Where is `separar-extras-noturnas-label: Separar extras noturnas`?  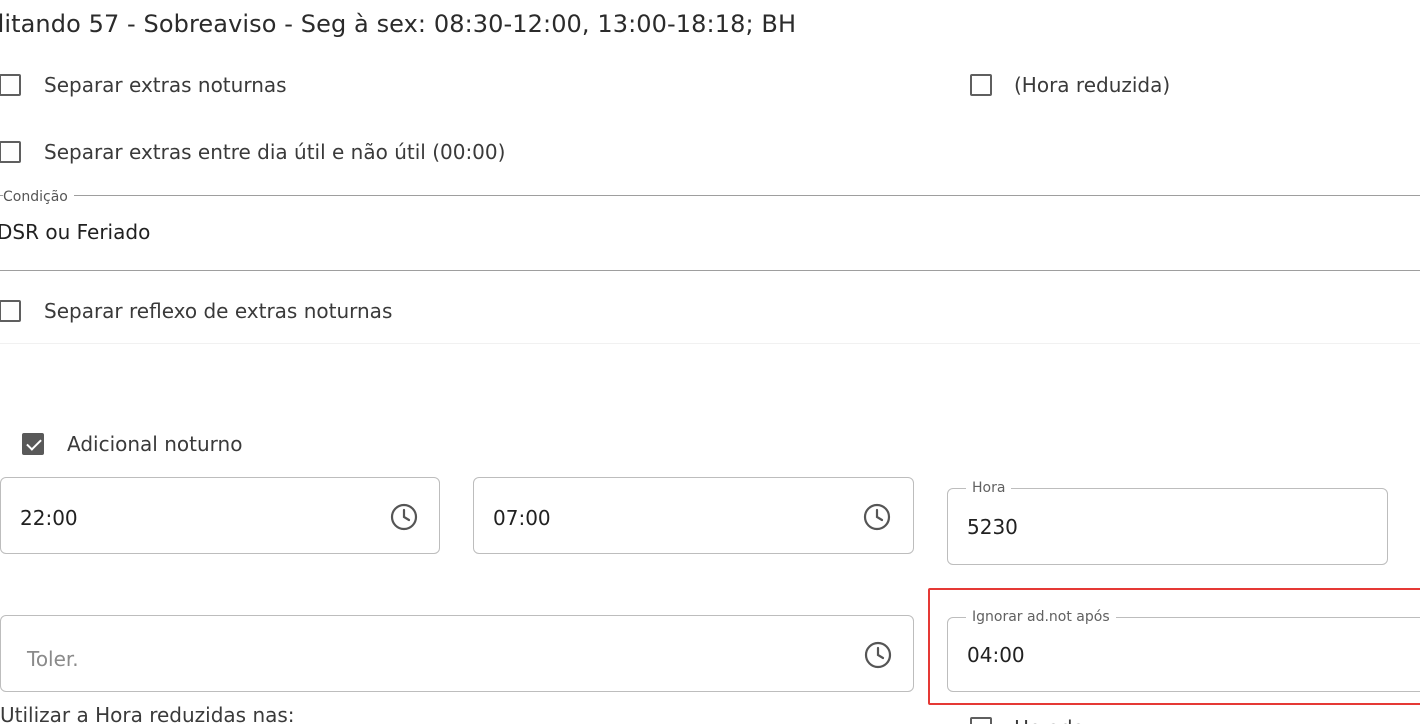
separar-extras-noturnas-label: Separar extras noturnas is located at coordinates (165, 85).